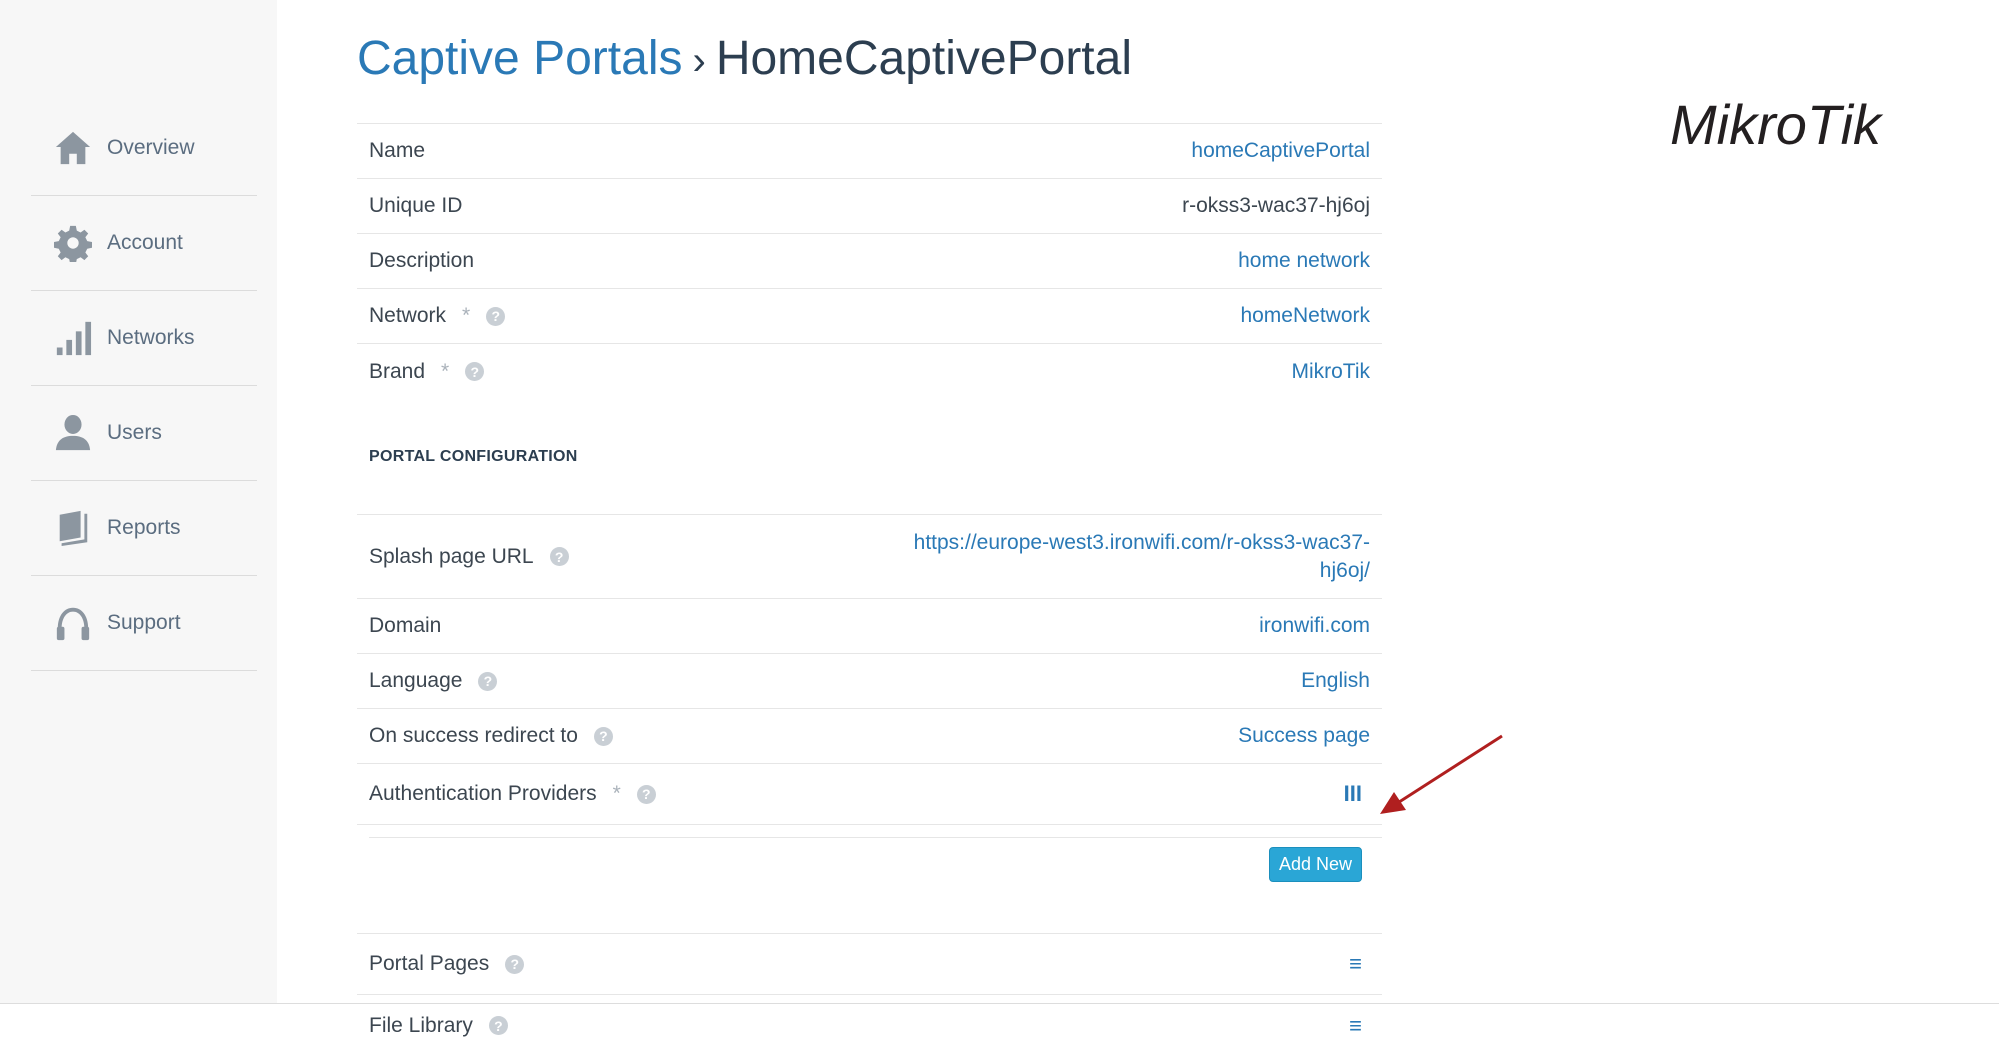 Image resolution: width=1999 pixels, height=1056 pixels. I want to click on mikrotik-logo: MikroTik, so click(1777, 124).